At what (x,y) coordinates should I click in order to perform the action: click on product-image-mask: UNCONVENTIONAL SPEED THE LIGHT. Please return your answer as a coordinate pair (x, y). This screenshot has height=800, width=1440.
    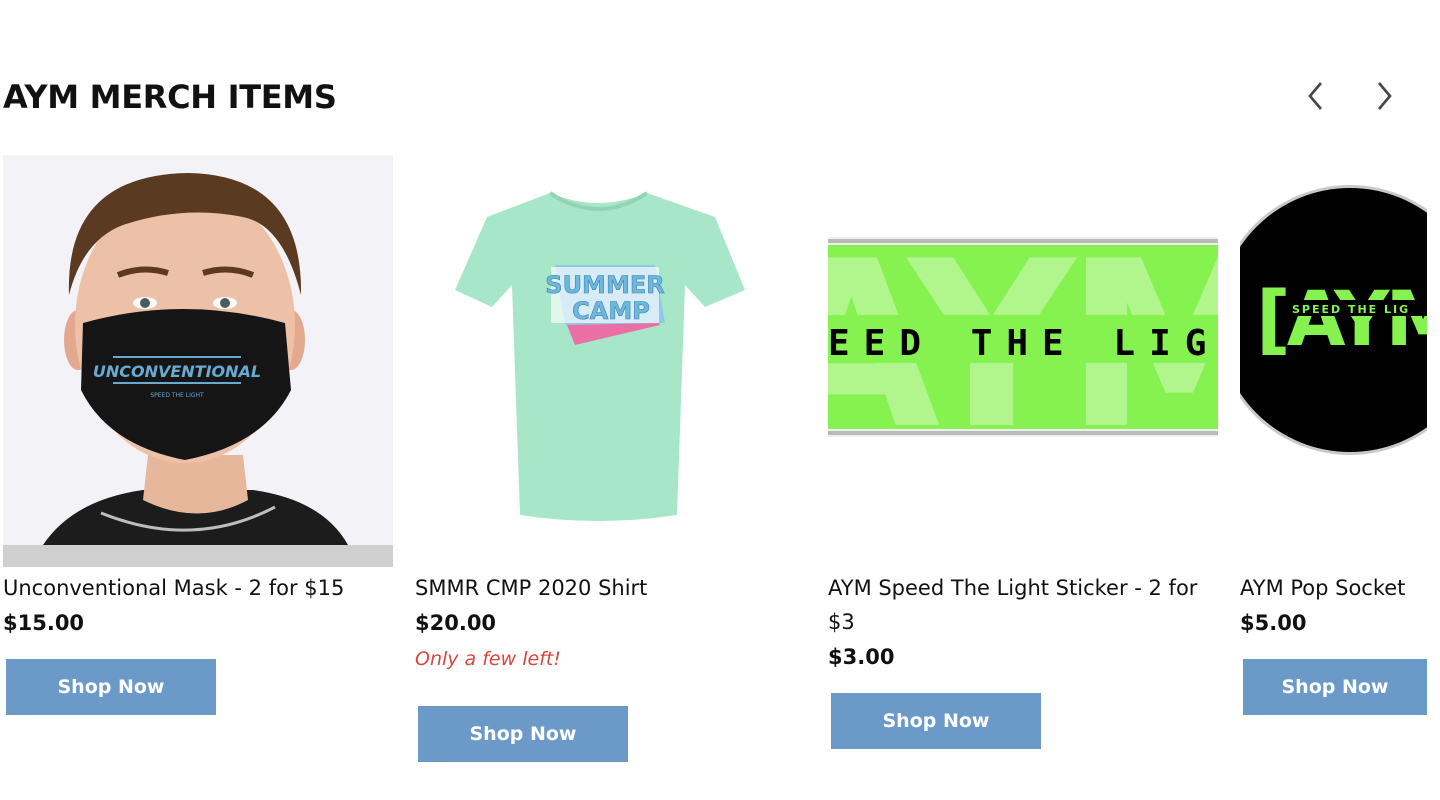
    Looking at the image, I should click on (198, 361).